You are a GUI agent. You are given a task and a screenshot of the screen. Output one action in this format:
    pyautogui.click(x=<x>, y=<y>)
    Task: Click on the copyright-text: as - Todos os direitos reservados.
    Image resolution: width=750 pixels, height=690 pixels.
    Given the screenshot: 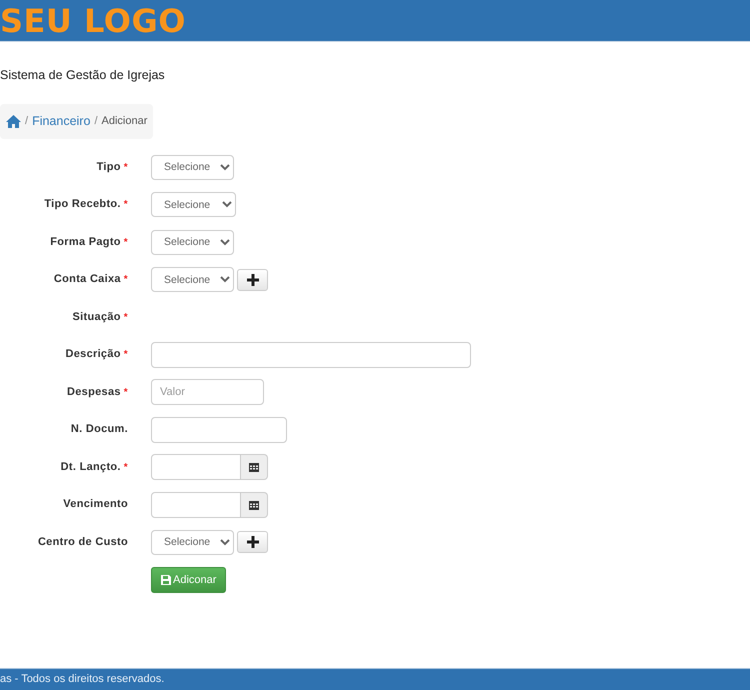 What is the action you would take?
    pyautogui.click(x=82, y=680)
    